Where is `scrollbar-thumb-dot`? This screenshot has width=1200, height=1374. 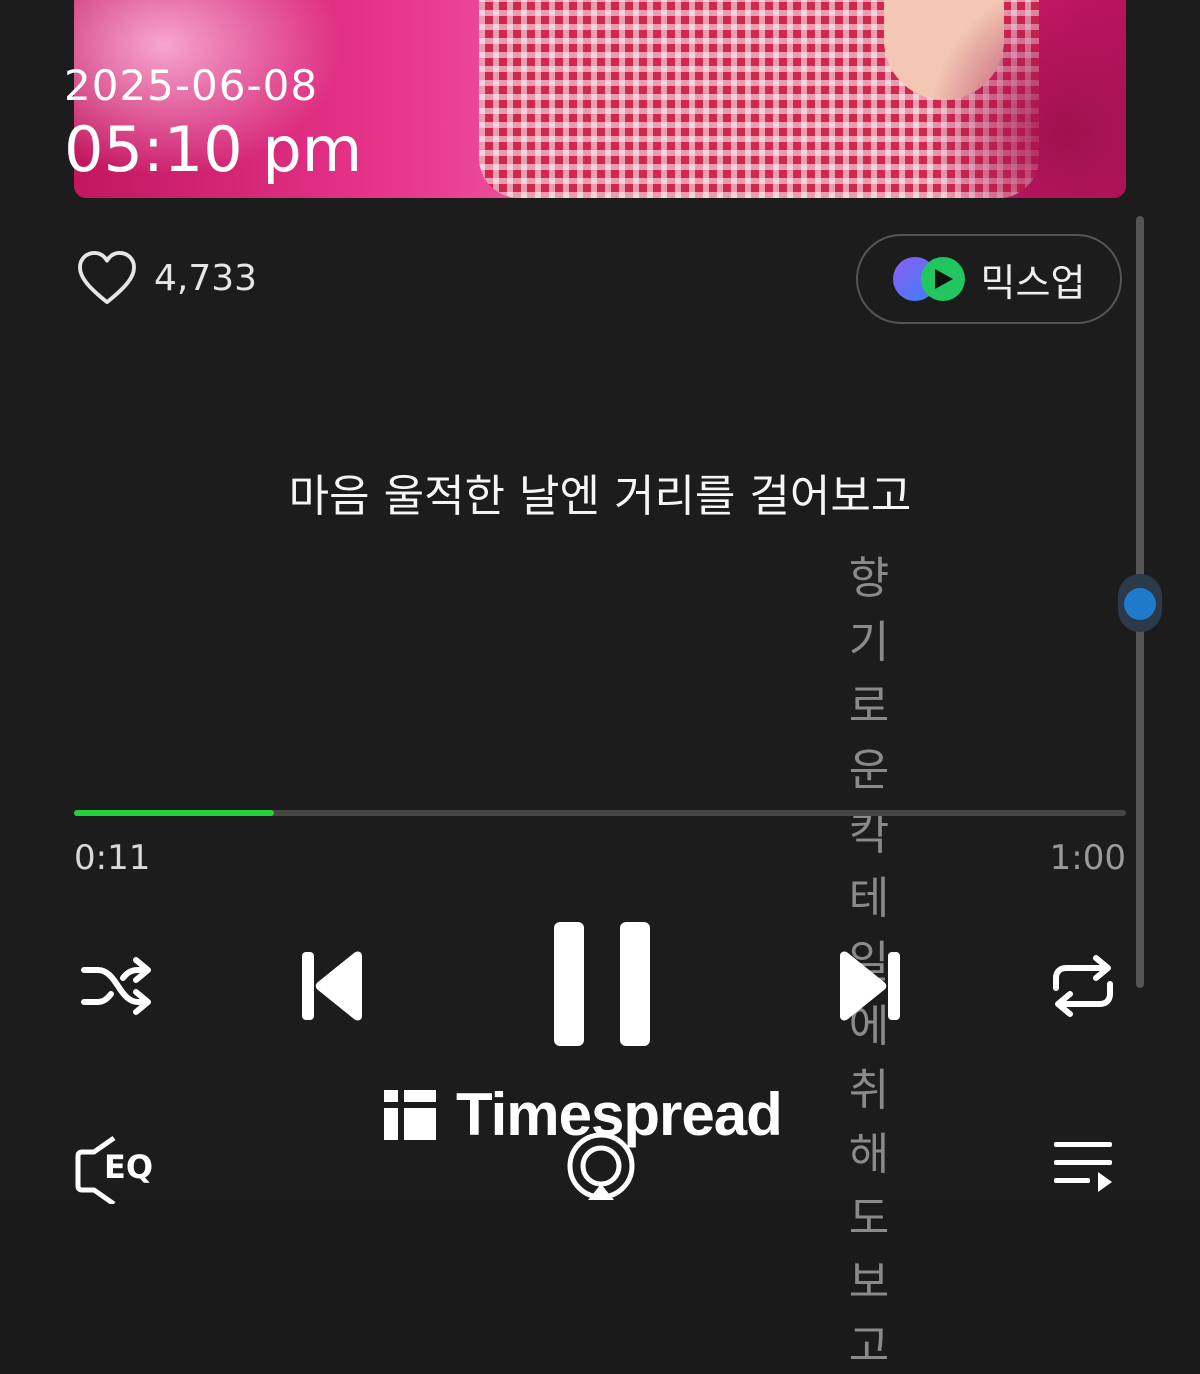
scrollbar-thumb-dot is located at coordinates (1140, 604).